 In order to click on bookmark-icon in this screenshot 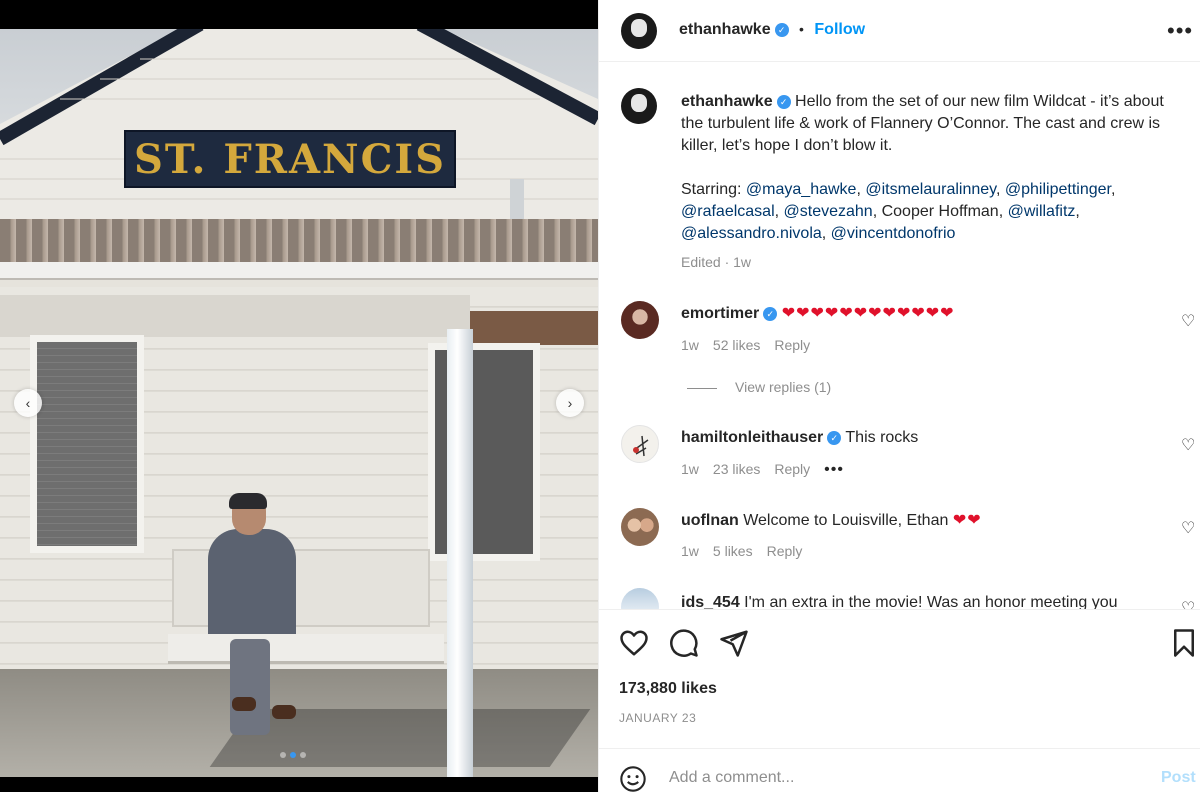, I will do `click(1184, 643)`.